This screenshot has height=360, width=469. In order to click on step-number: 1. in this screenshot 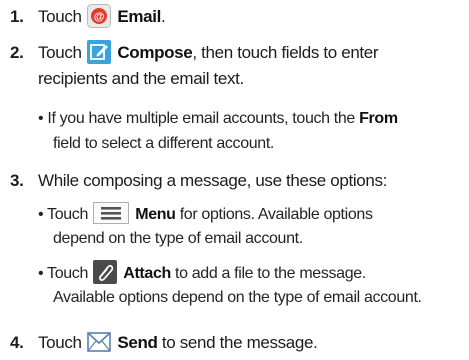, I will do `click(17, 16)`.